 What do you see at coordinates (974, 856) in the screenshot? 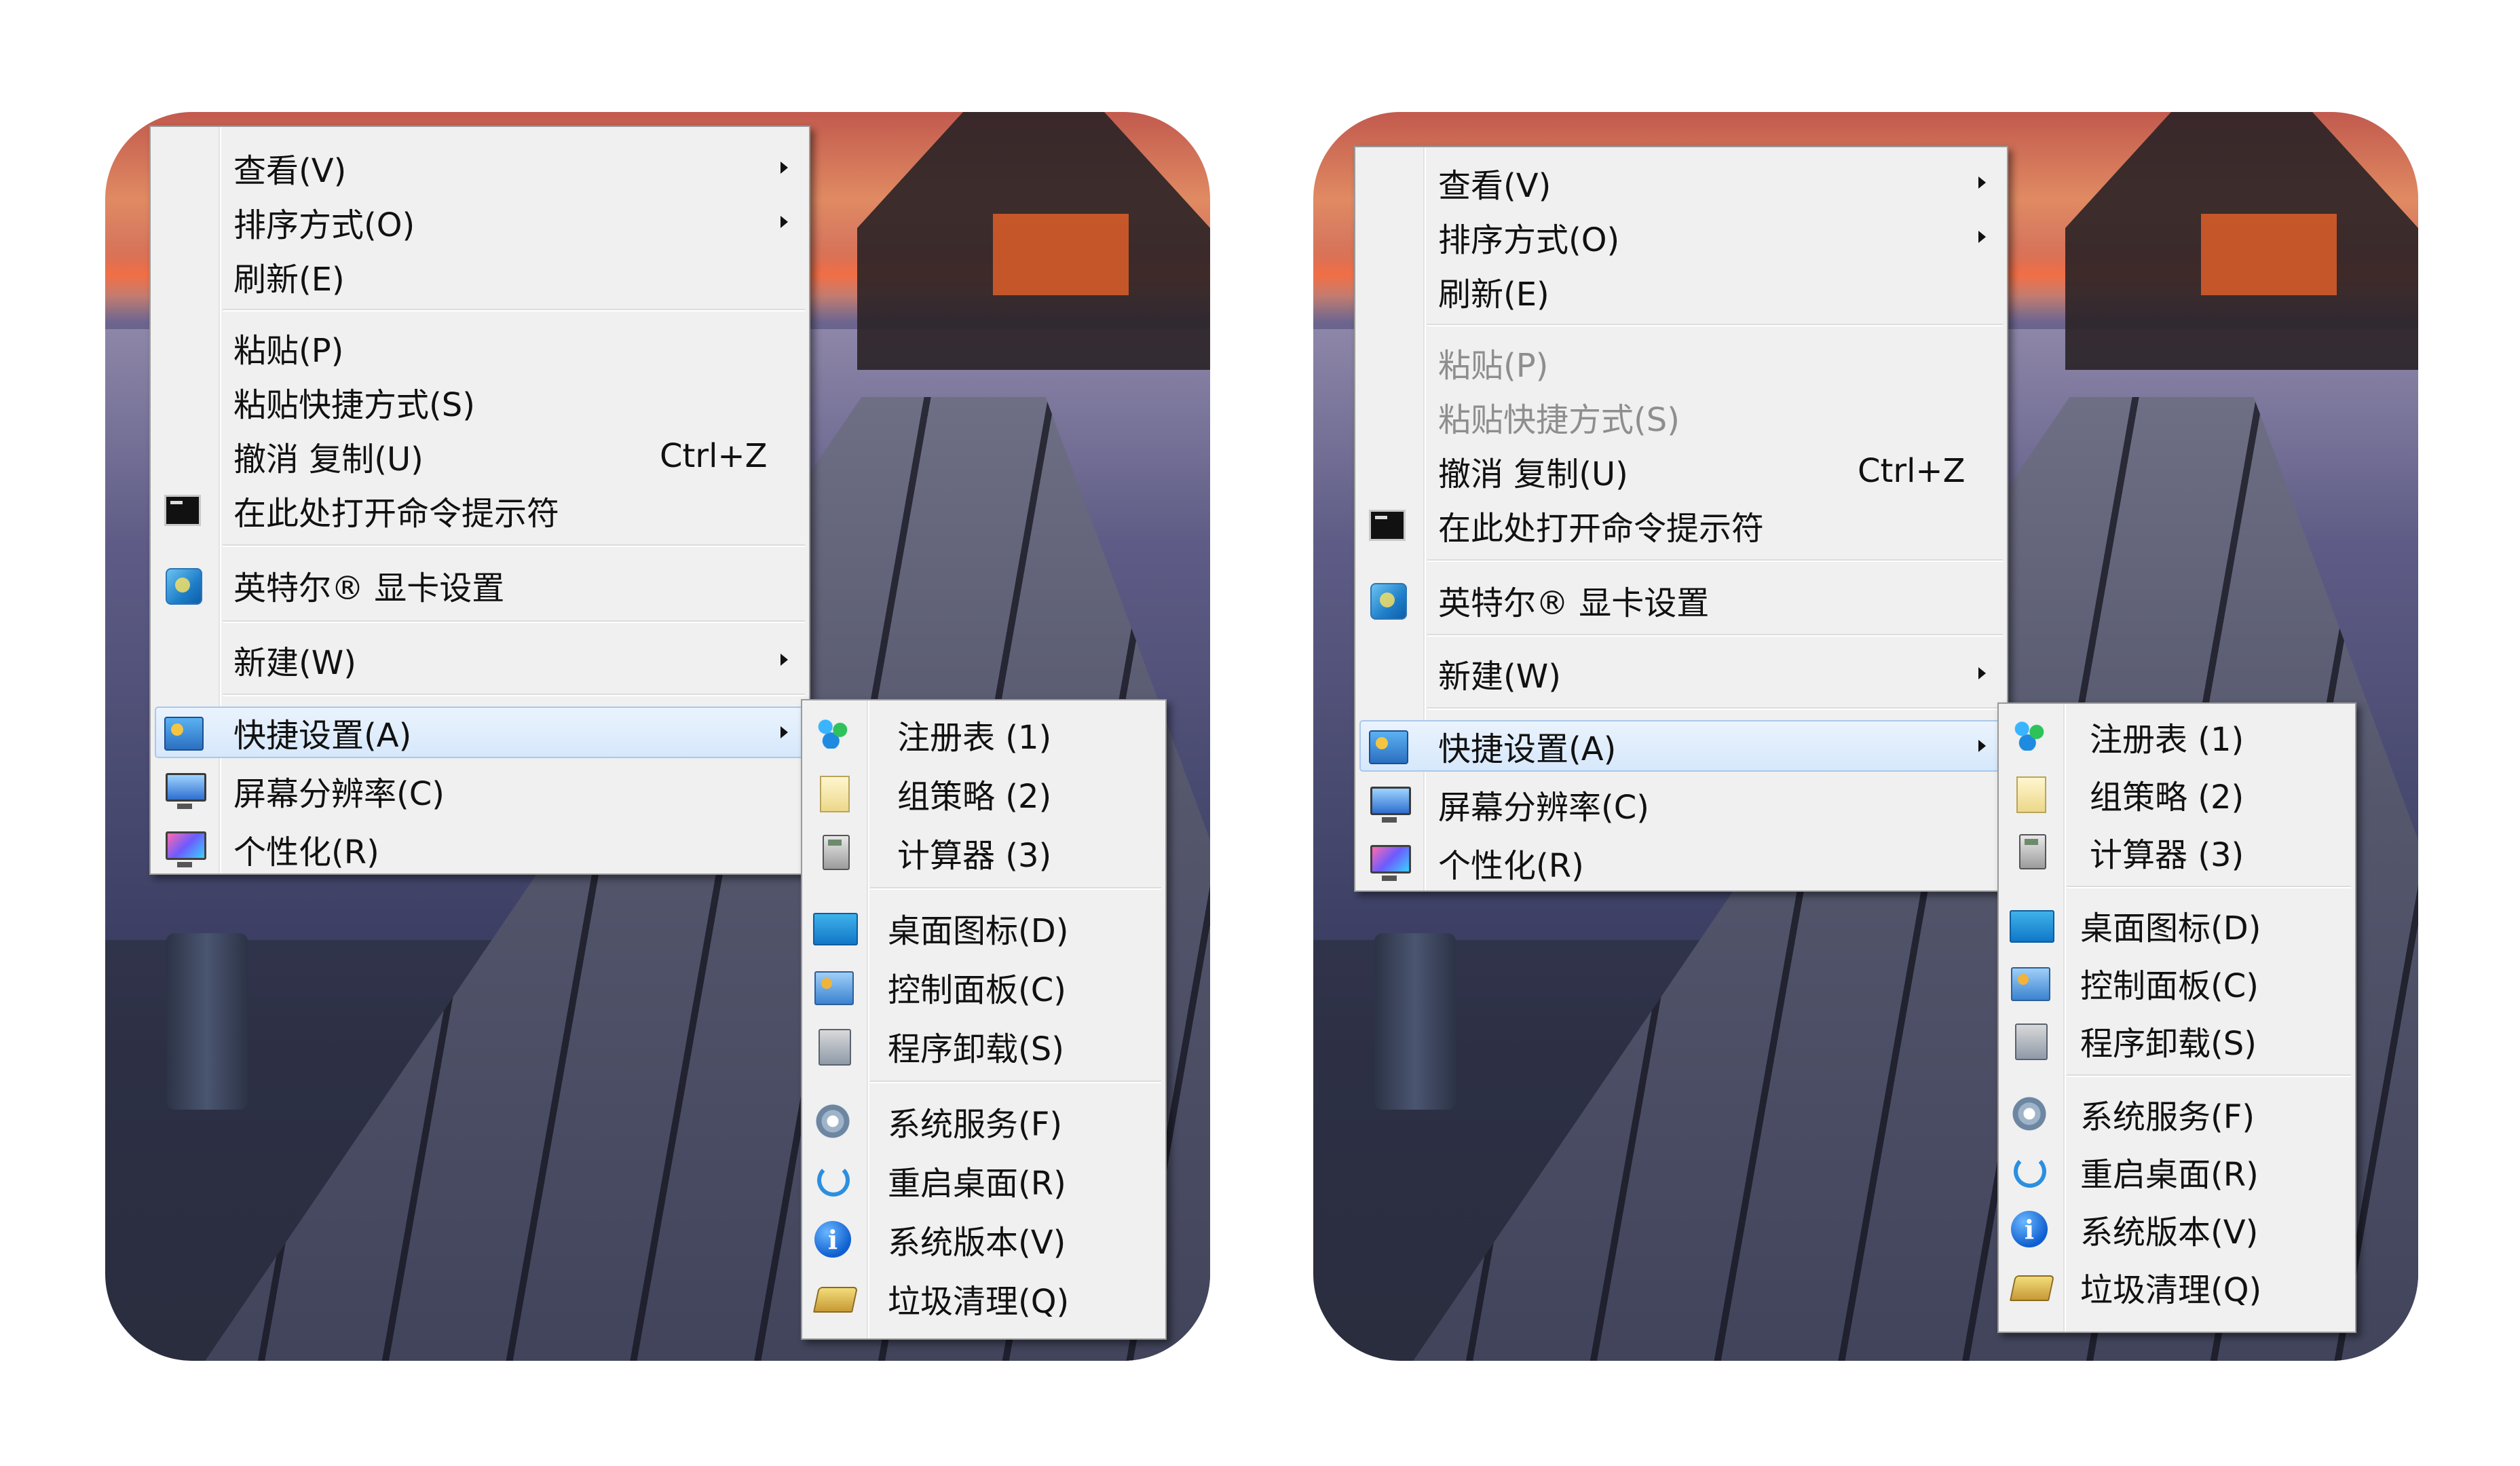
I see `submenu-item-label: 计算器 (3)` at bounding box center [974, 856].